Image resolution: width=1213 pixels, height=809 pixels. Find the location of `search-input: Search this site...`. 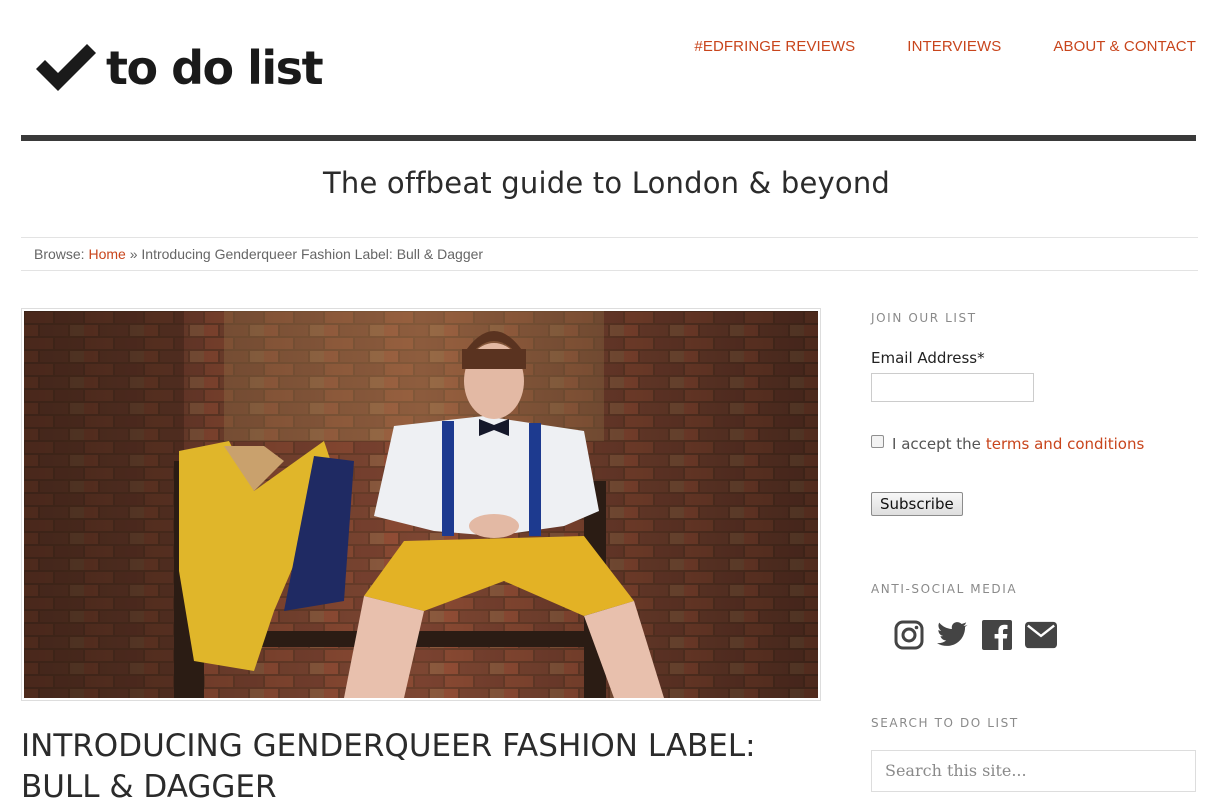

search-input: Search this site... is located at coordinates (1033, 771).